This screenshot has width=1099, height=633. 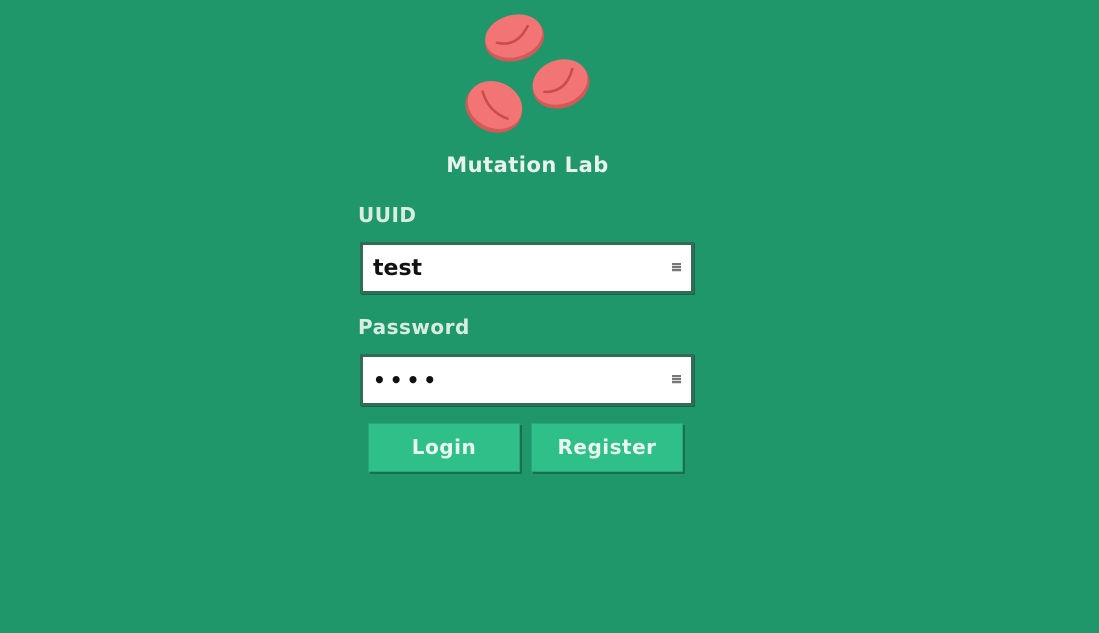 What do you see at coordinates (514, 38) in the screenshot?
I see `blood-cell-top` at bounding box center [514, 38].